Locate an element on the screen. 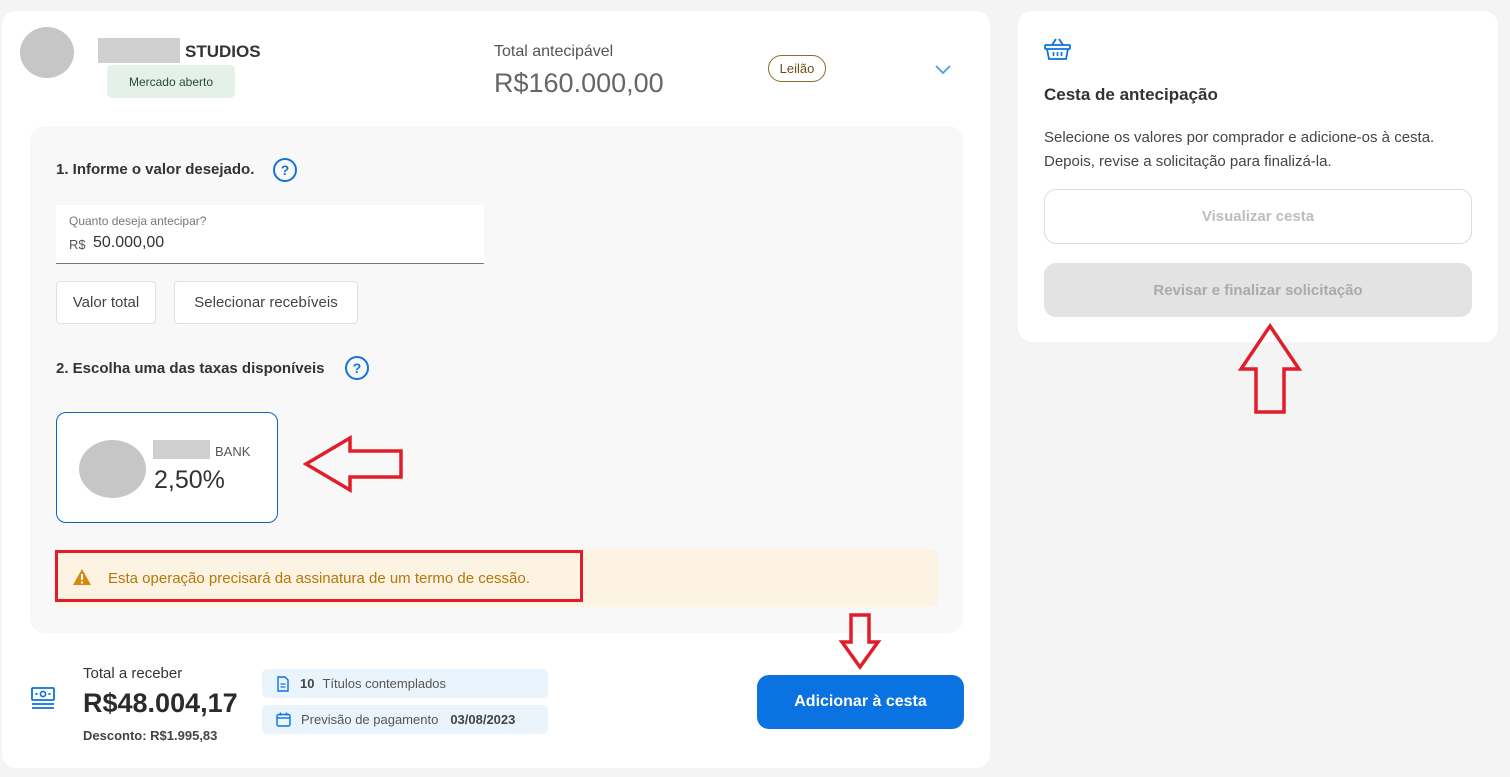 The width and height of the screenshot is (1510, 777). step1-help-icon: ? is located at coordinates (285, 170).